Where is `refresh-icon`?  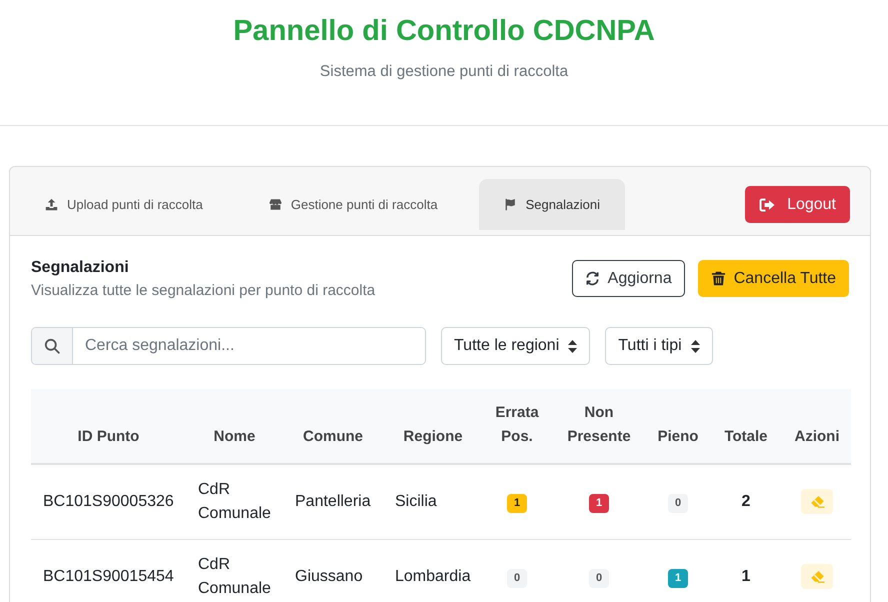 refresh-icon is located at coordinates (592, 278).